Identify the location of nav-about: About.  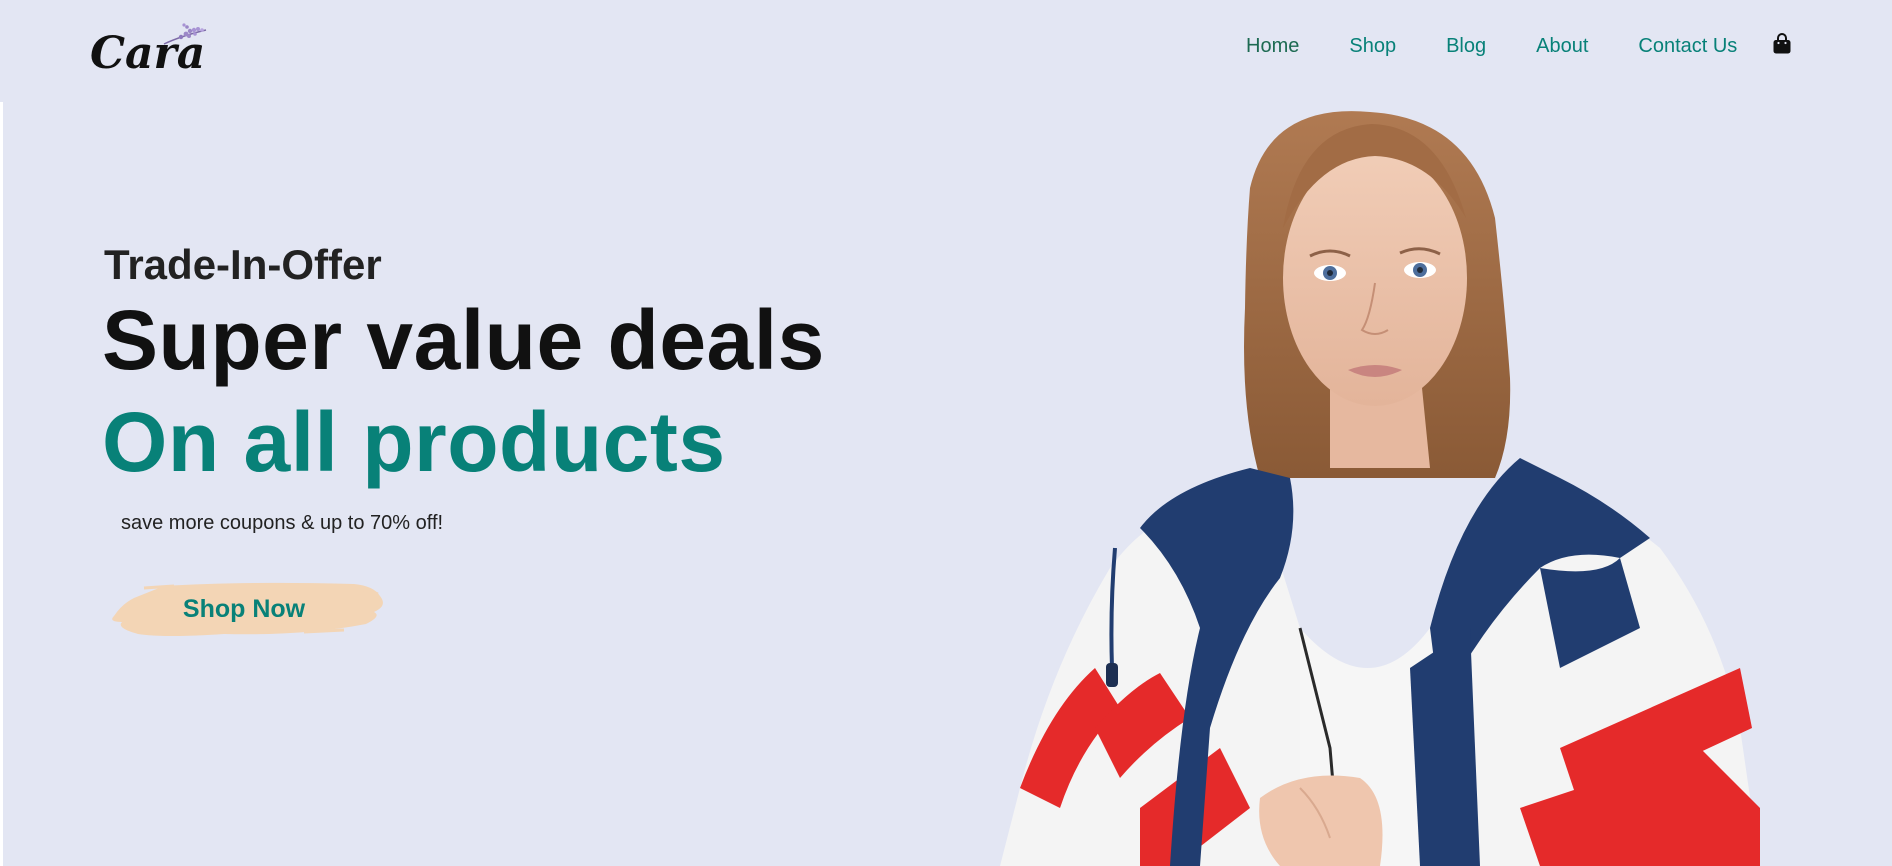
(1562, 46).